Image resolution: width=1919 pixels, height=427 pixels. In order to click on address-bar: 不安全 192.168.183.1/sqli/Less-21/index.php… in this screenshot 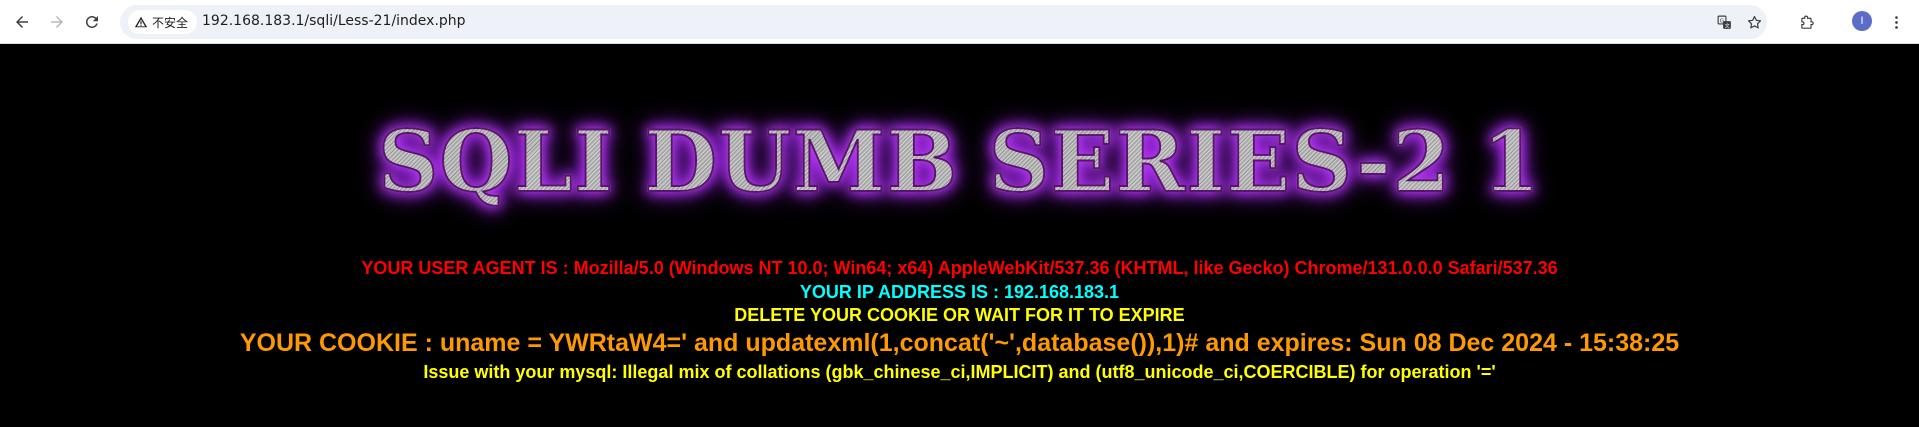, I will do `click(943, 22)`.